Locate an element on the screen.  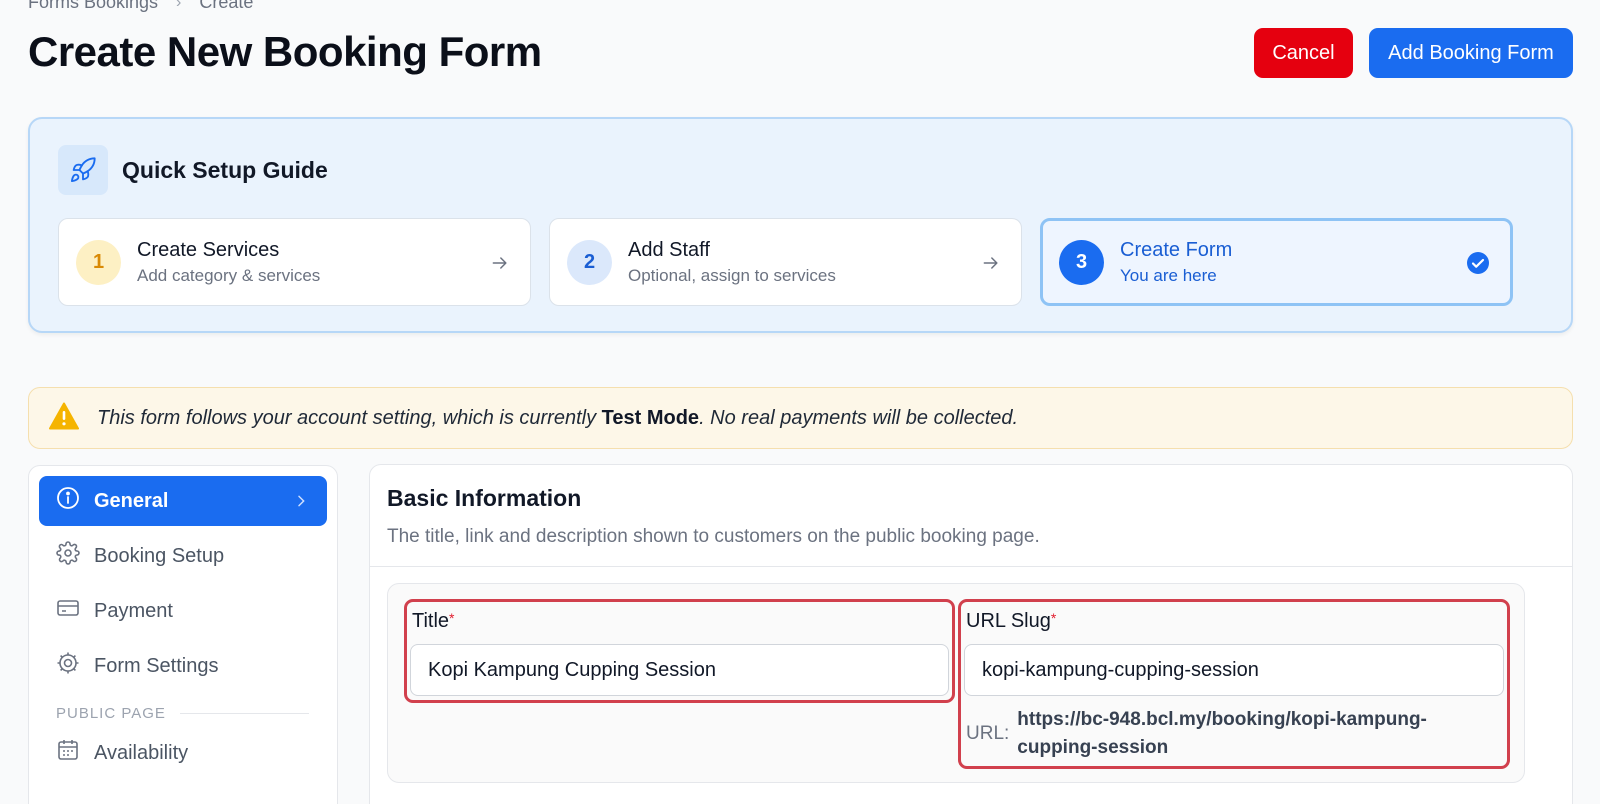
breadcrumb: Forms Bookings › Create is located at coordinates (140, 6).